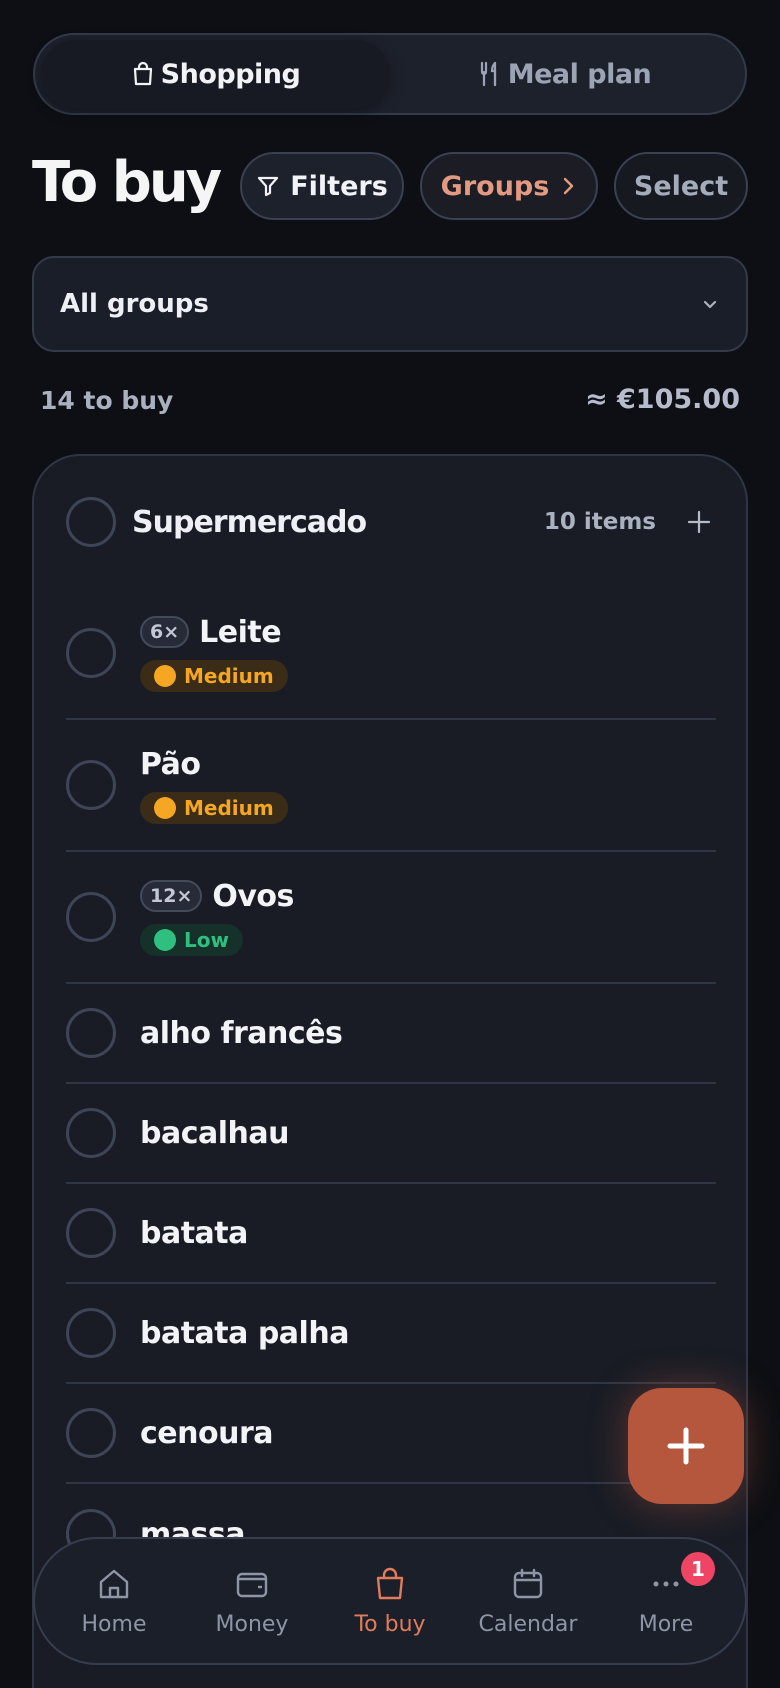 Image resolution: width=780 pixels, height=1688 pixels. What do you see at coordinates (391, 1034) in the screenshot?
I see `list-item: alho francês` at bounding box center [391, 1034].